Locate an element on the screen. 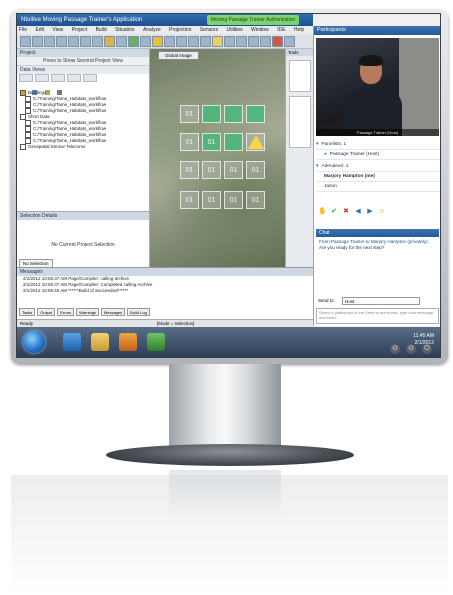 The width and height of the screenshot is (453, 595). tab-build-log: Build Log is located at coordinates (138, 312).